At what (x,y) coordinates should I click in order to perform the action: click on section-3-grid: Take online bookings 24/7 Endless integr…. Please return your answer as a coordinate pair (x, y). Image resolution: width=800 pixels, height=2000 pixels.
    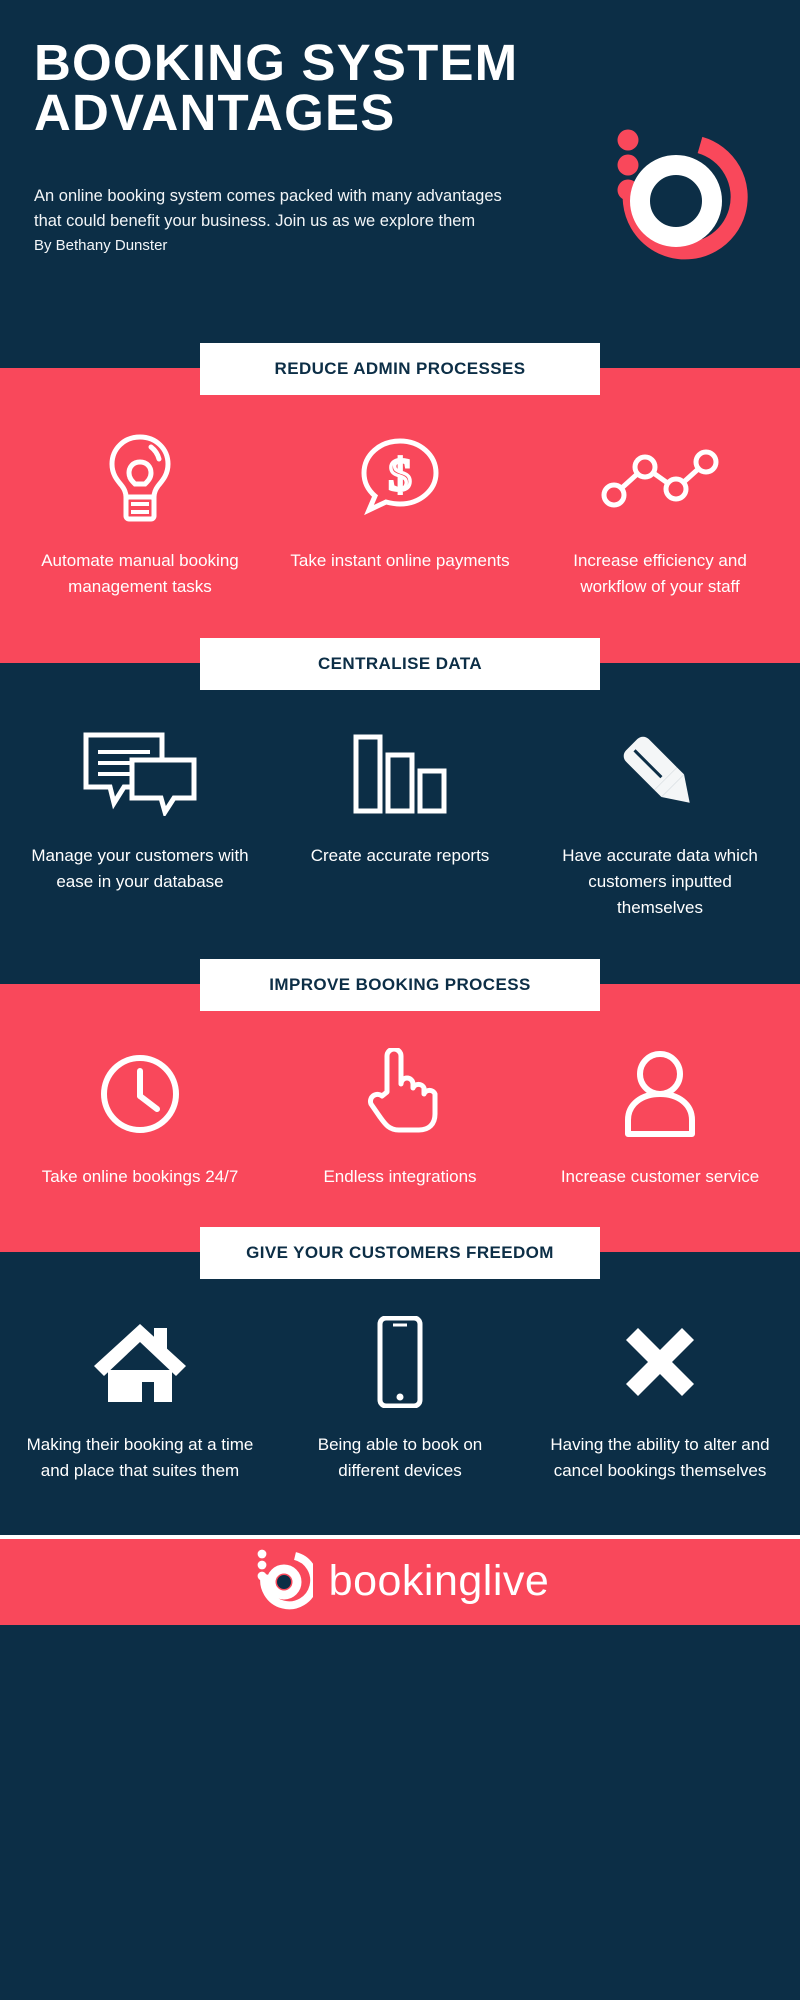
    Looking at the image, I should click on (400, 1118).